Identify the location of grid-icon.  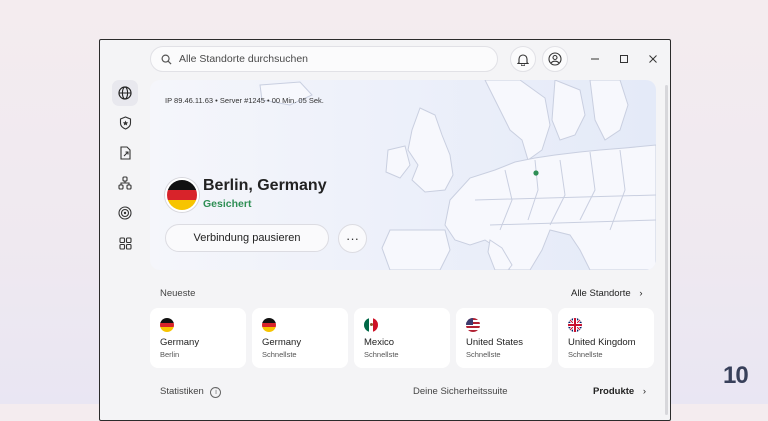
(125, 243).